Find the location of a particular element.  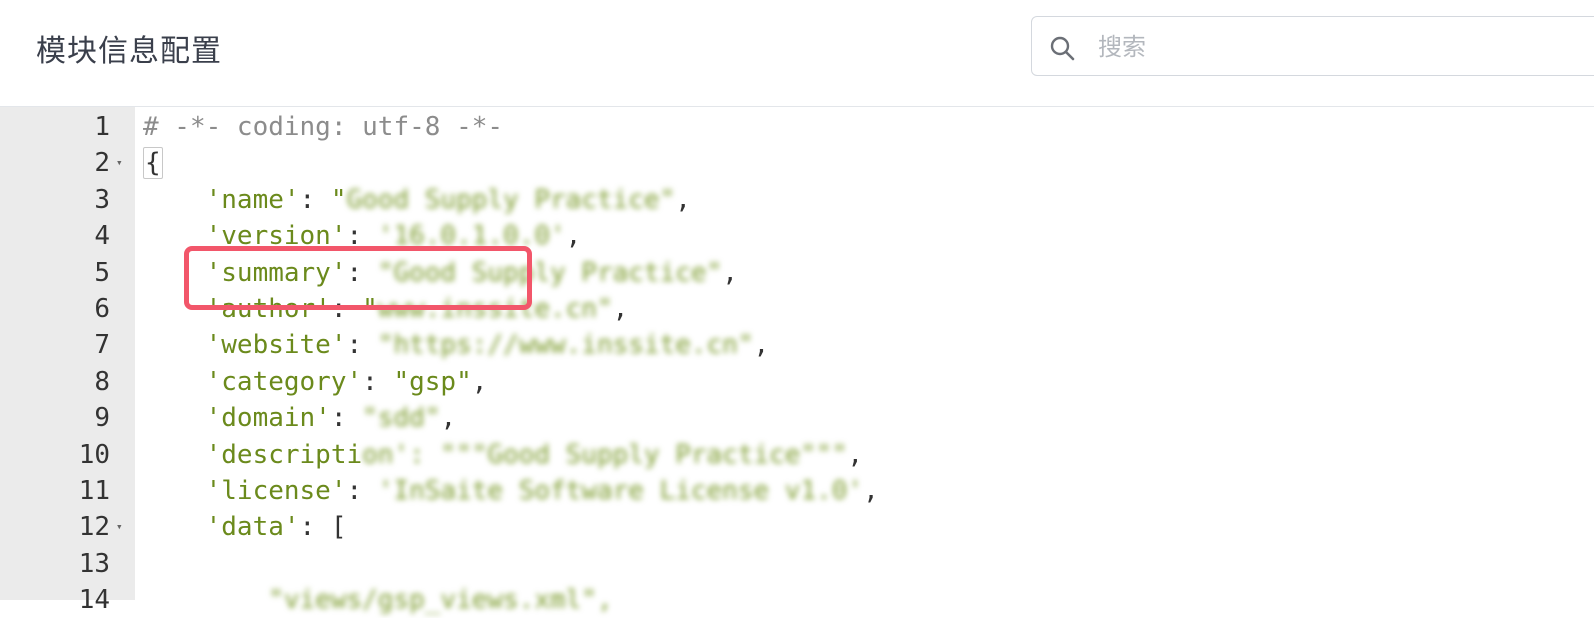

page-title: 模块信息配置 is located at coordinates (129, 51).